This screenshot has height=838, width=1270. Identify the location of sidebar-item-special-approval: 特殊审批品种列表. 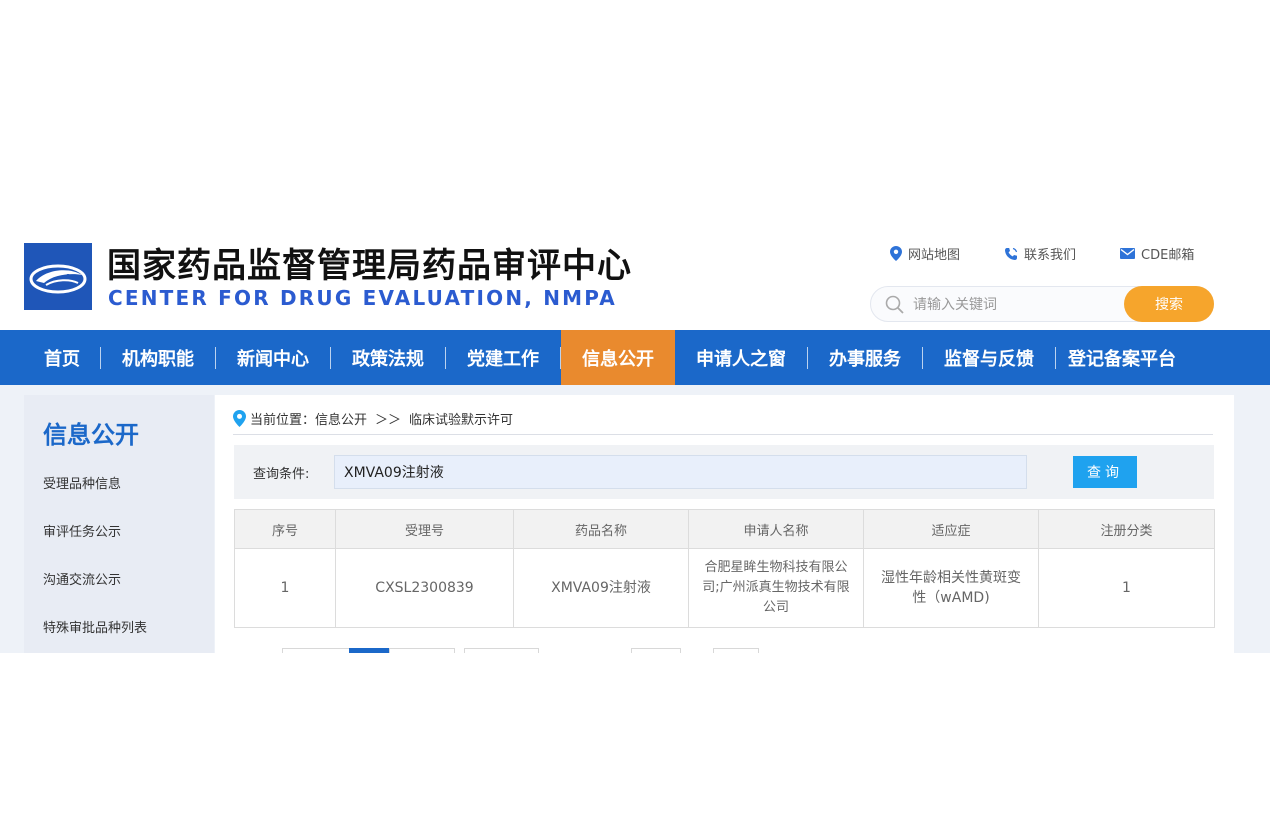
(95, 626).